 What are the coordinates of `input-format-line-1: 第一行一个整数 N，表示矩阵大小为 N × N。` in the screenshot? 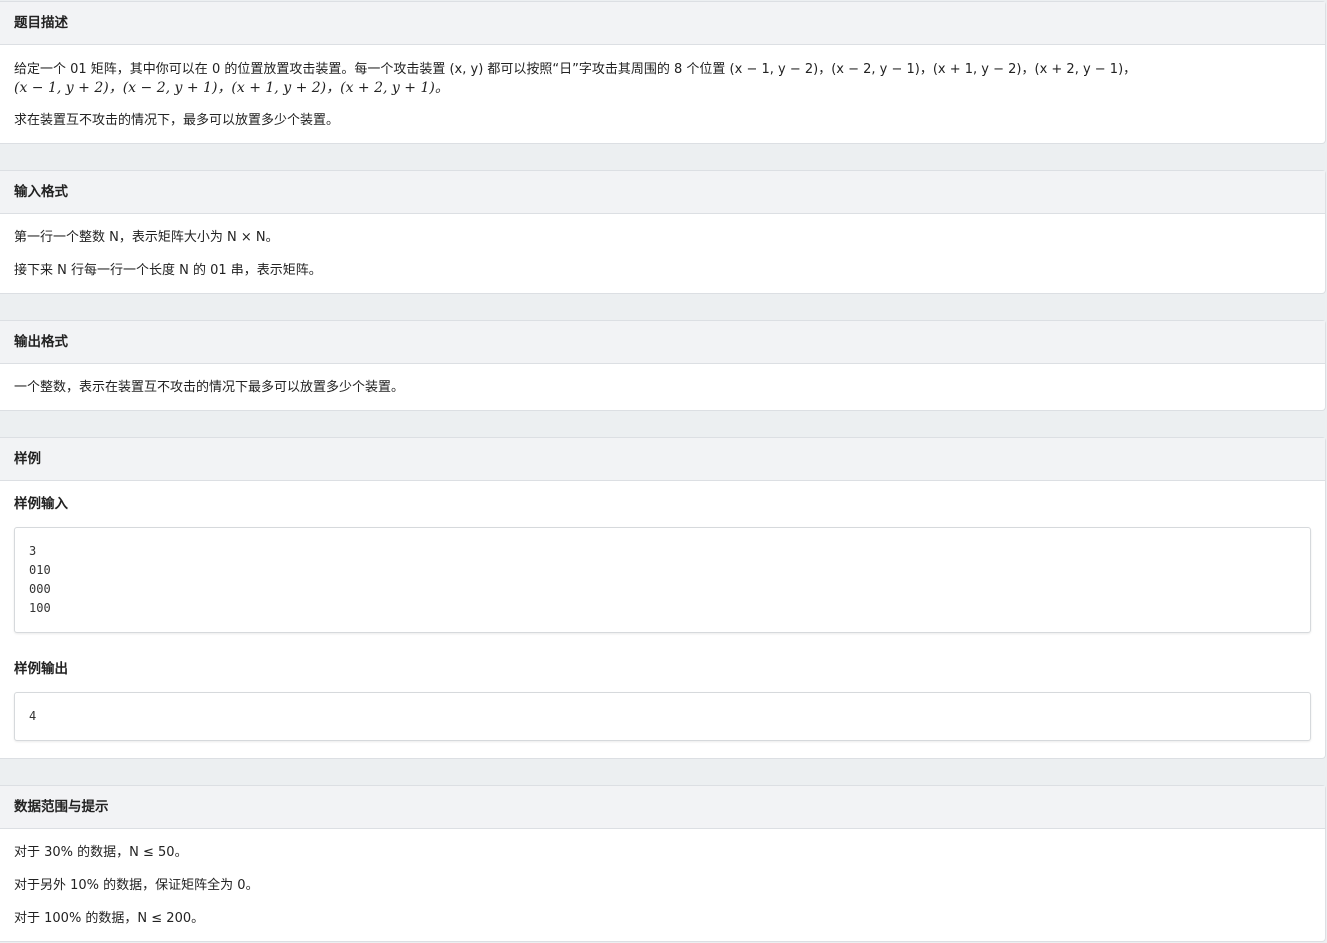 It's located at (146, 237).